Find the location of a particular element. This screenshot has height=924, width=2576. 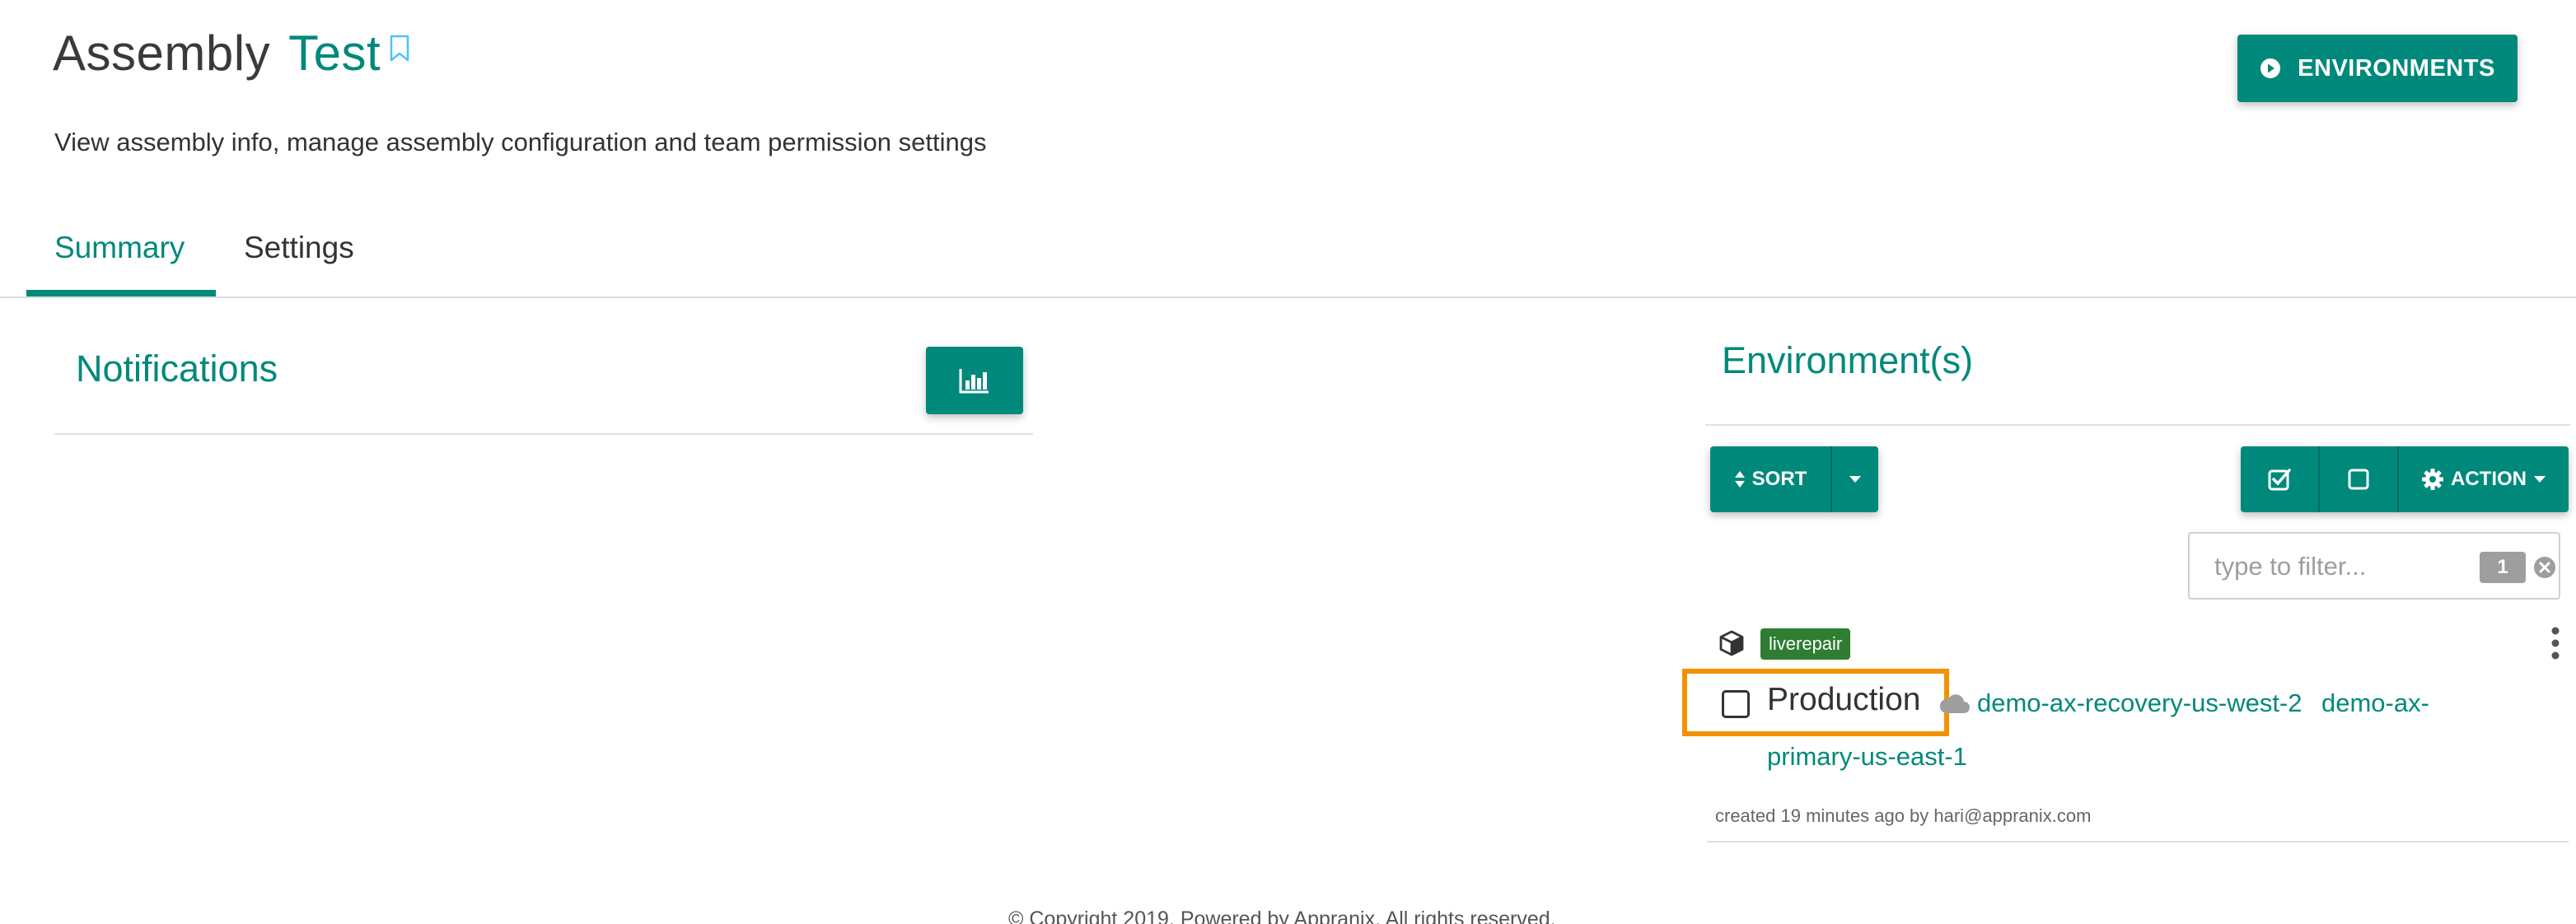

filter-box: 1 is located at coordinates (2374, 566).